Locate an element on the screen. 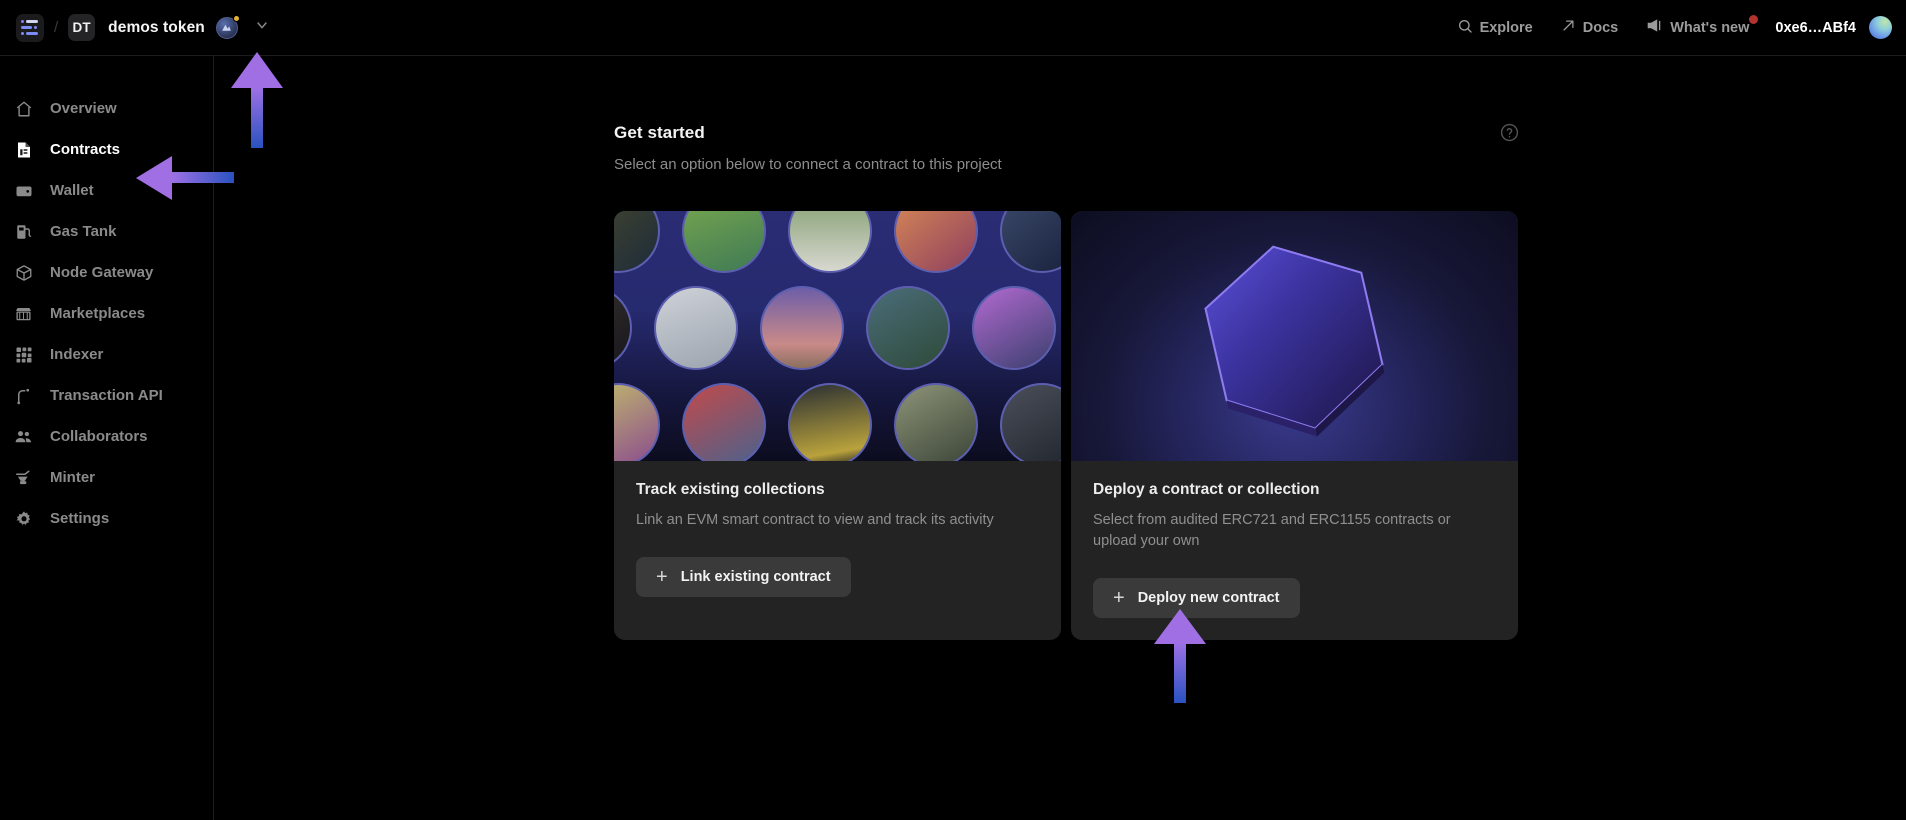 The image size is (1906, 820). link-existing-contract-button: + Link existing contract is located at coordinates (743, 577).